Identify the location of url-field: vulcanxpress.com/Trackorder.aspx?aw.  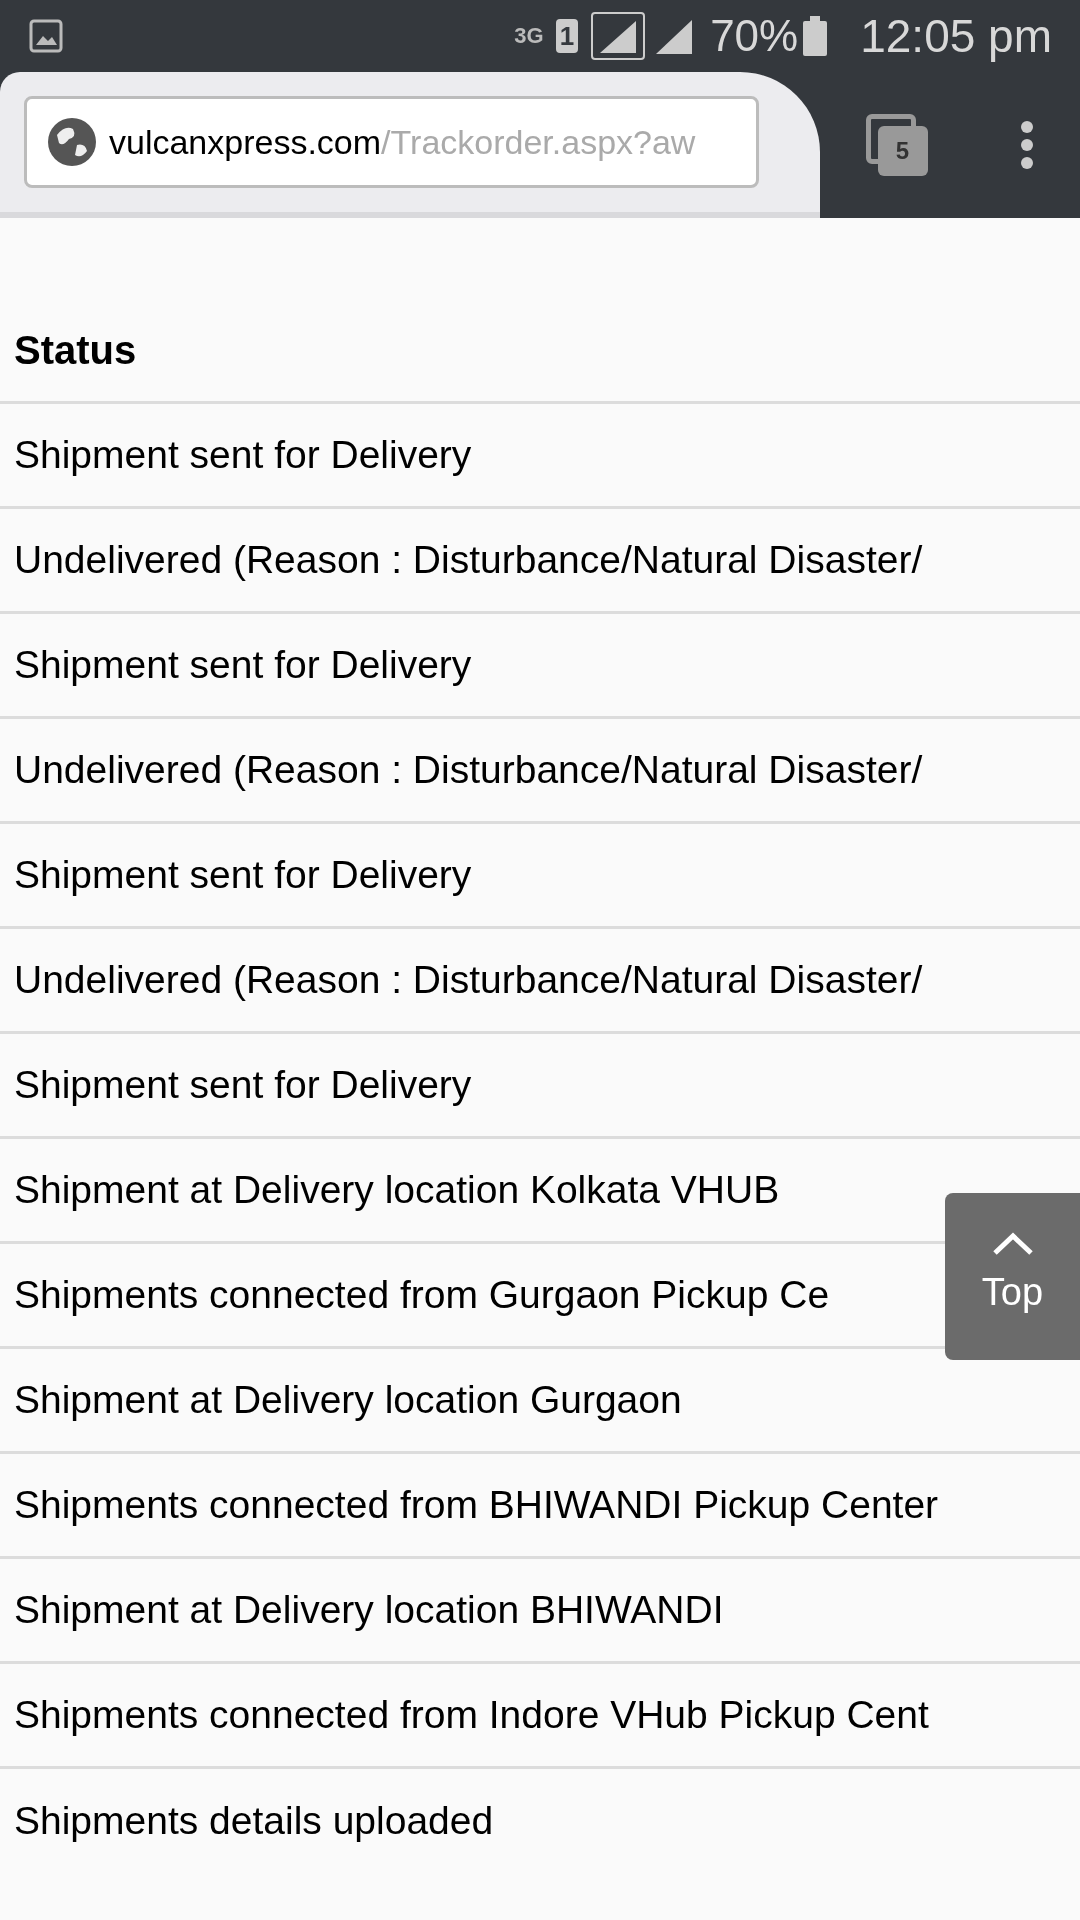
(391, 142).